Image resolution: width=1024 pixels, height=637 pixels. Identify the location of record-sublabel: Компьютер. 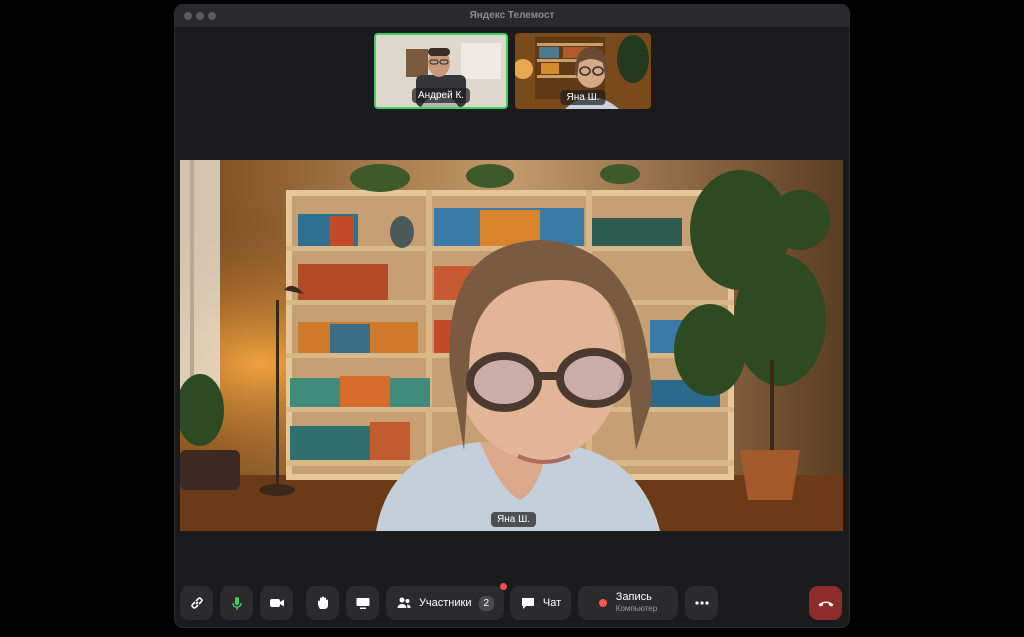
(636, 608).